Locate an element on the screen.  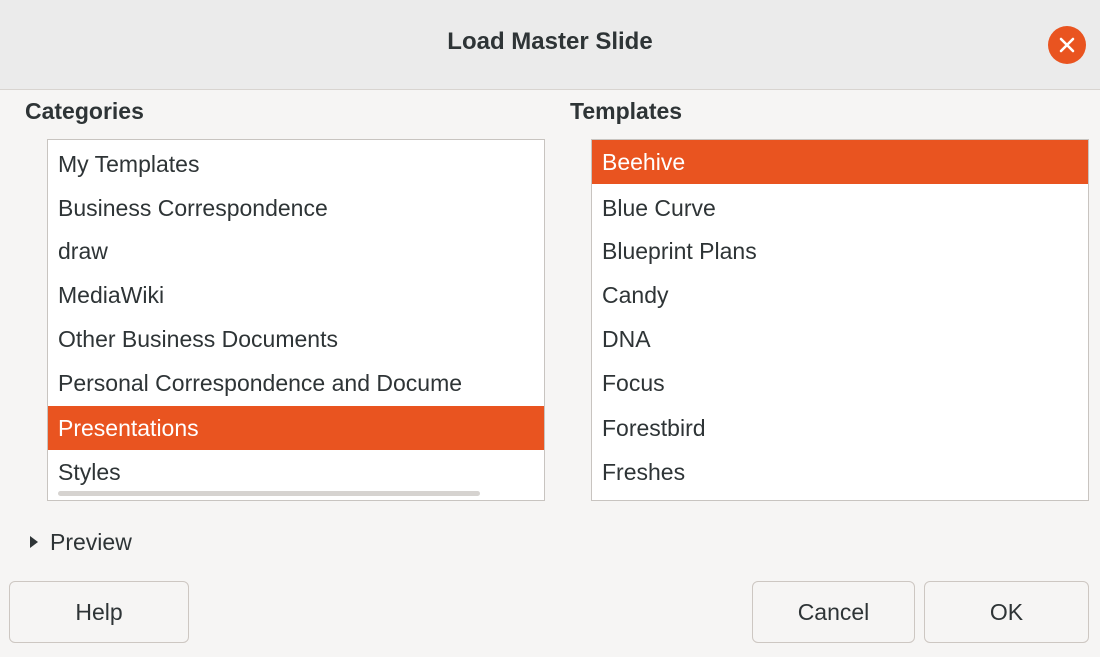
category-item: Styles is located at coordinates (296, 472).